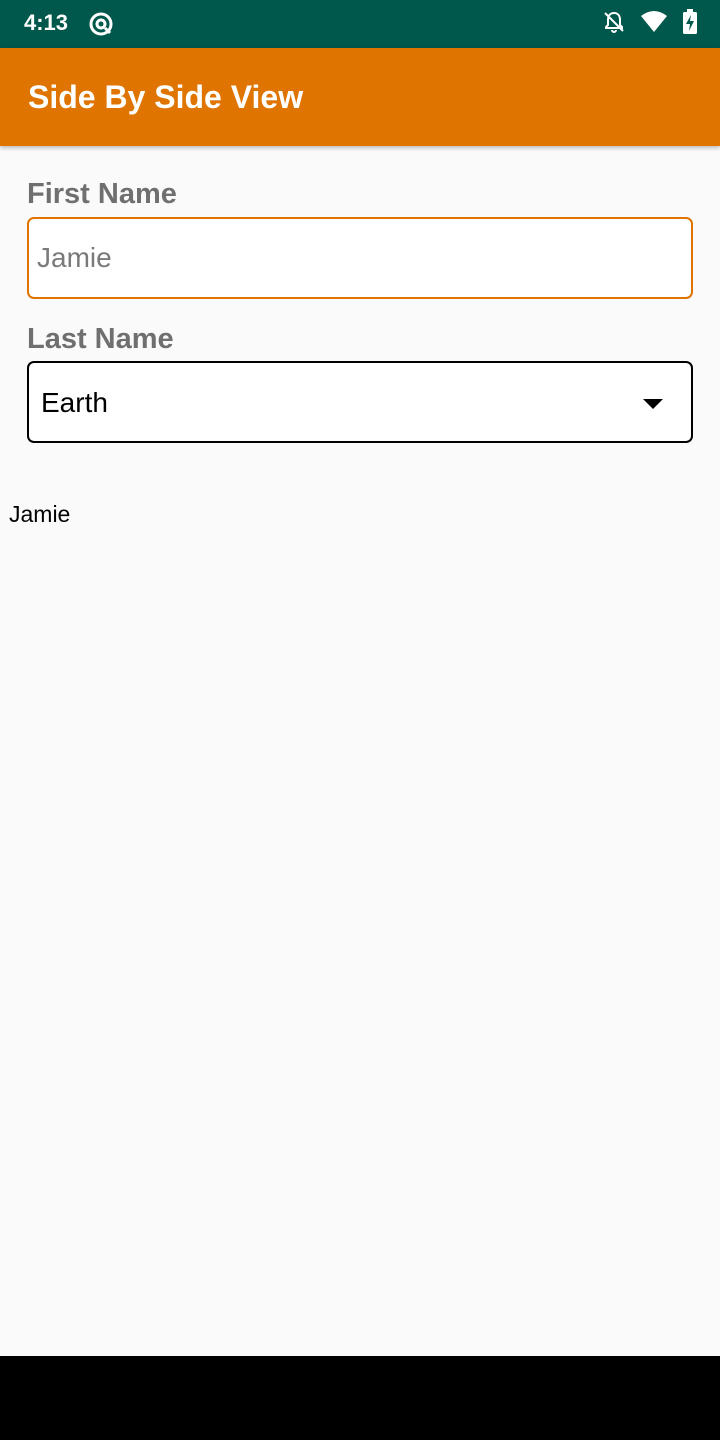 Image resolution: width=720 pixels, height=1440 pixels. I want to click on first-name-field: Jamie, so click(360, 258).